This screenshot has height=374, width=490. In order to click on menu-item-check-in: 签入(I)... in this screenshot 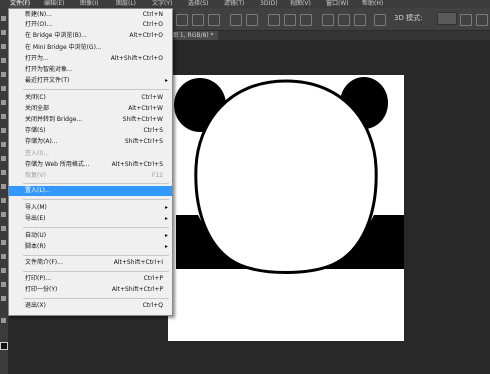, I will do `click(37, 153)`.